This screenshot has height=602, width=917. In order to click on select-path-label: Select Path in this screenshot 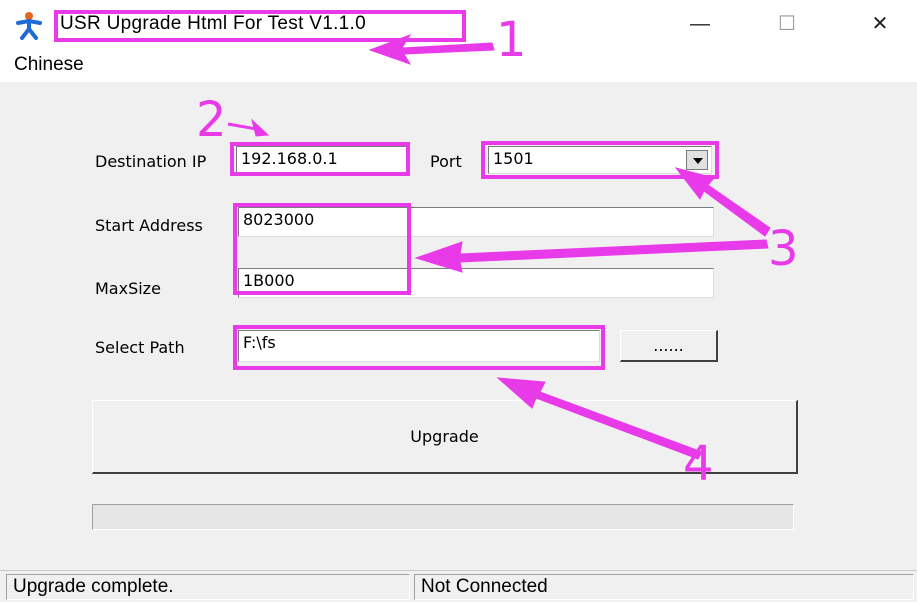, I will do `click(140, 347)`.